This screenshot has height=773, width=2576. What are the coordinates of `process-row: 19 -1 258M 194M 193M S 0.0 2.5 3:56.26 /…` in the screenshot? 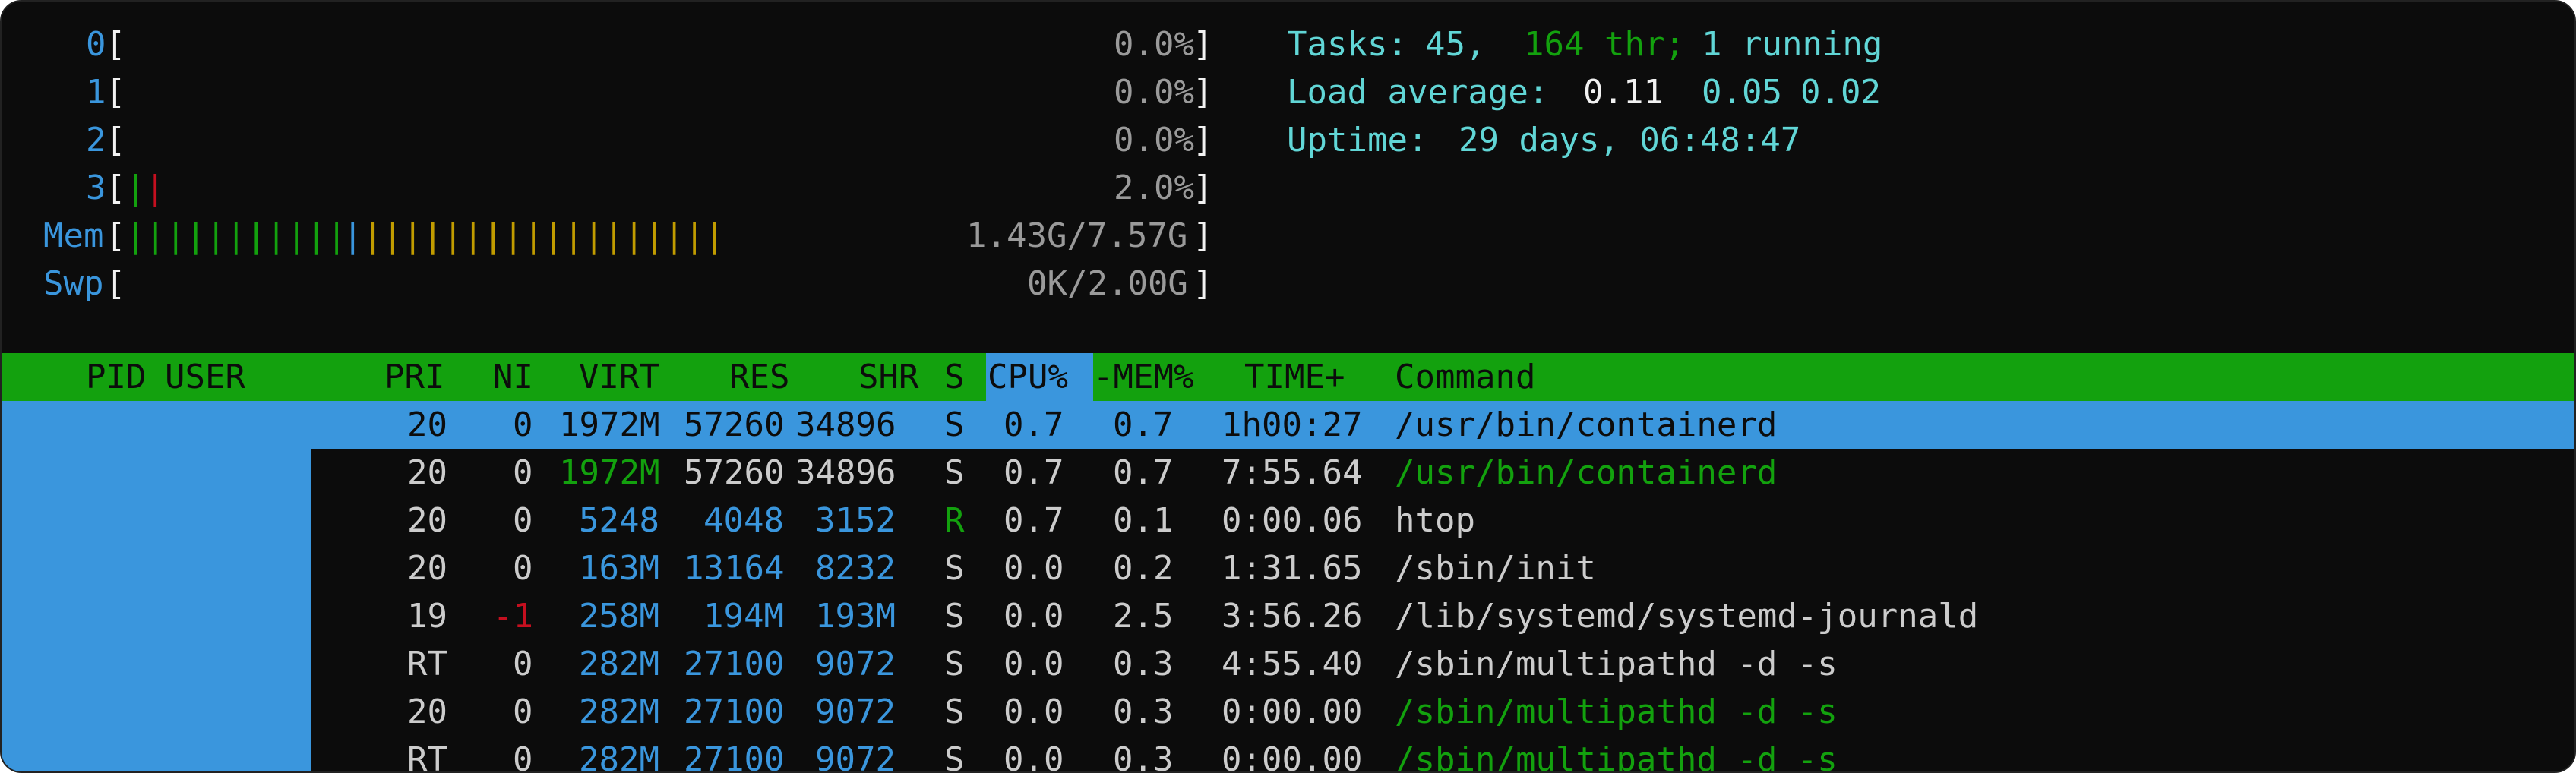 It's located at (1288, 616).